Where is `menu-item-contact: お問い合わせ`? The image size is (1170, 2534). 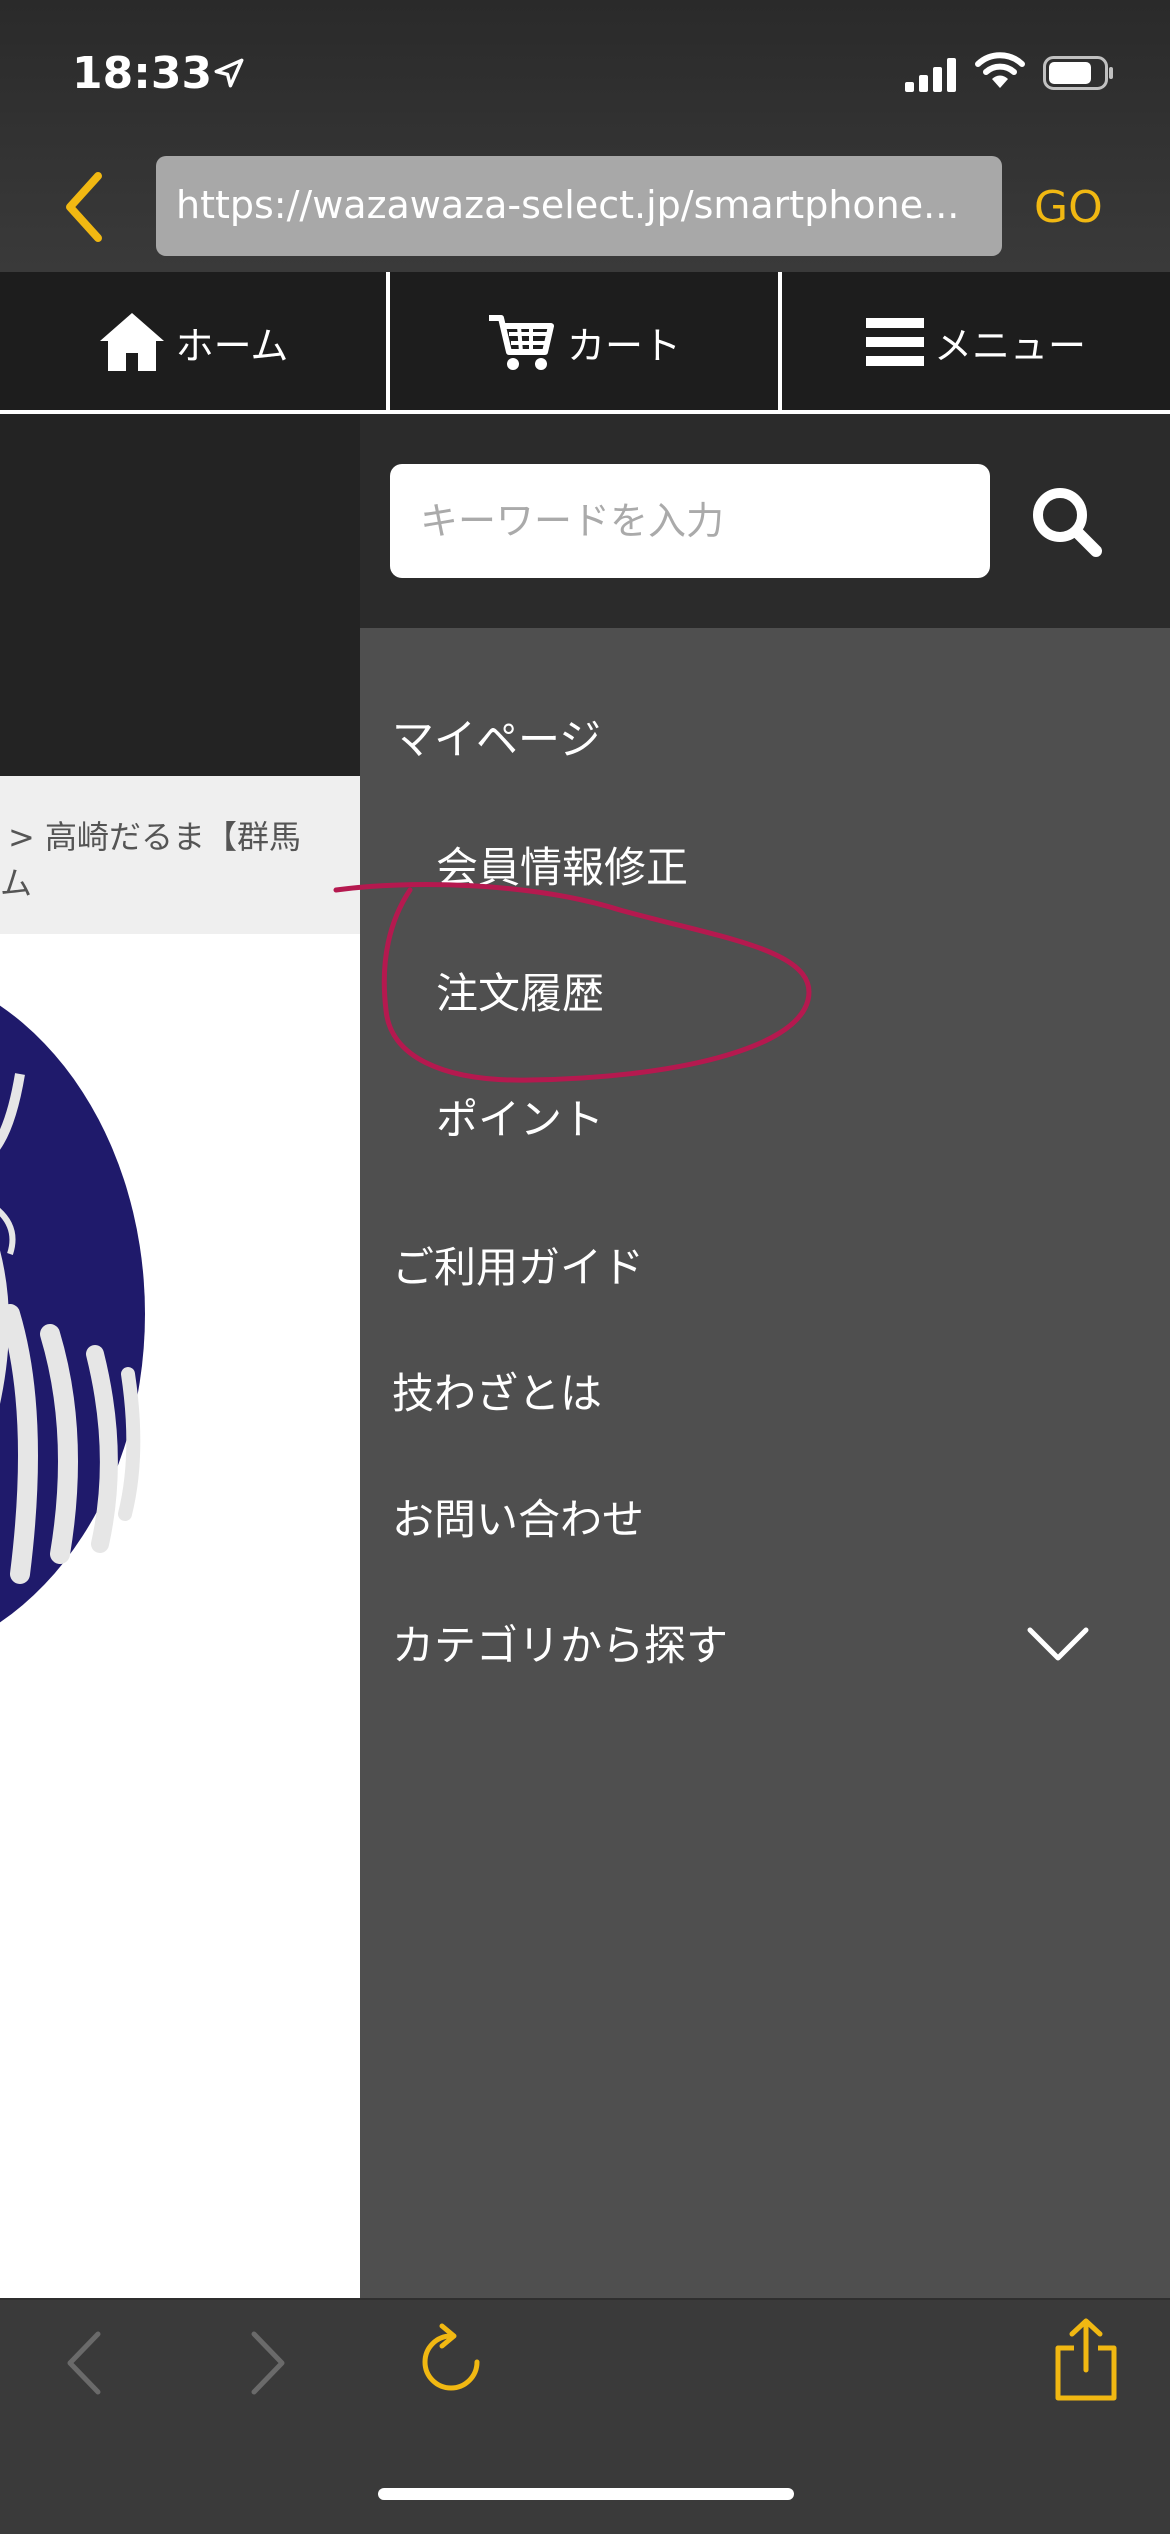
menu-item-contact: お問い合わせ is located at coordinates (518, 1516).